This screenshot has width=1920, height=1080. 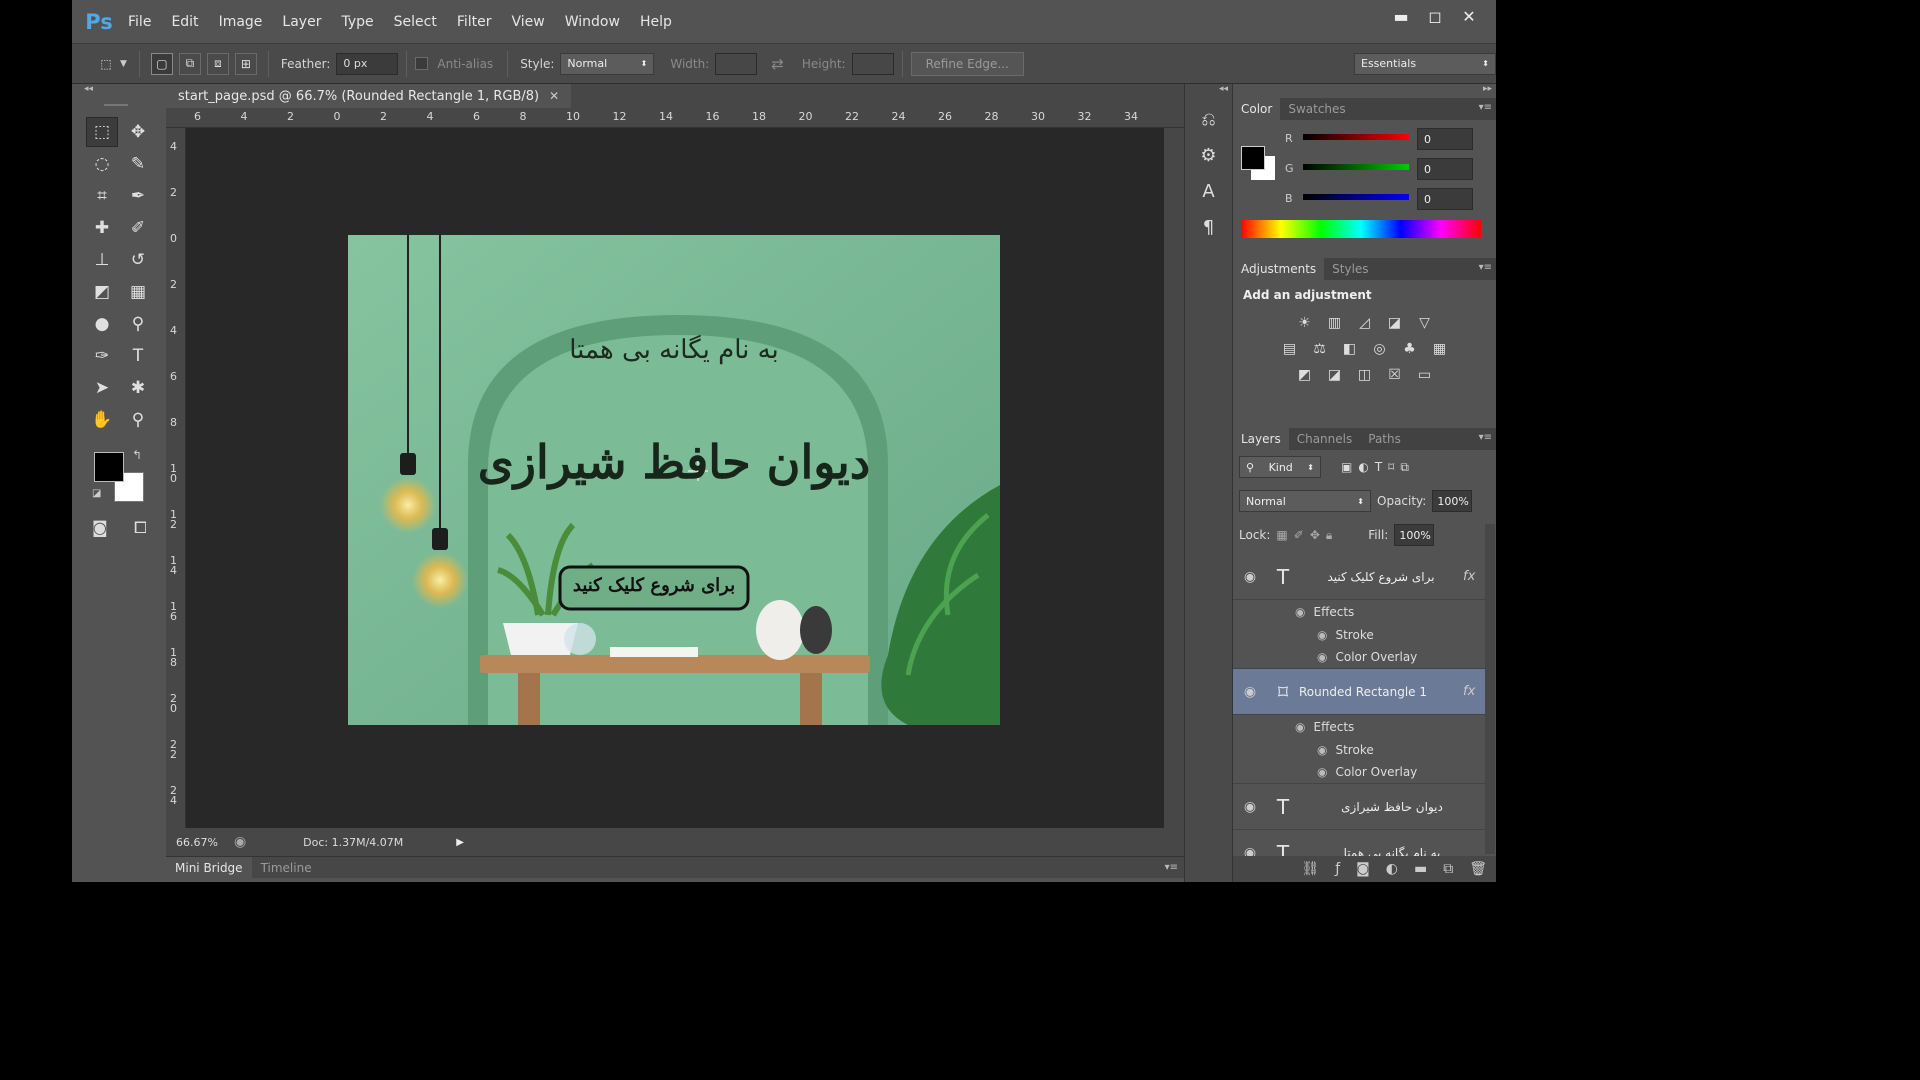 What do you see at coordinates (1209, 155) in the screenshot?
I see `properties-panel-icon: ⚙` at bounding box center [1209, 155].